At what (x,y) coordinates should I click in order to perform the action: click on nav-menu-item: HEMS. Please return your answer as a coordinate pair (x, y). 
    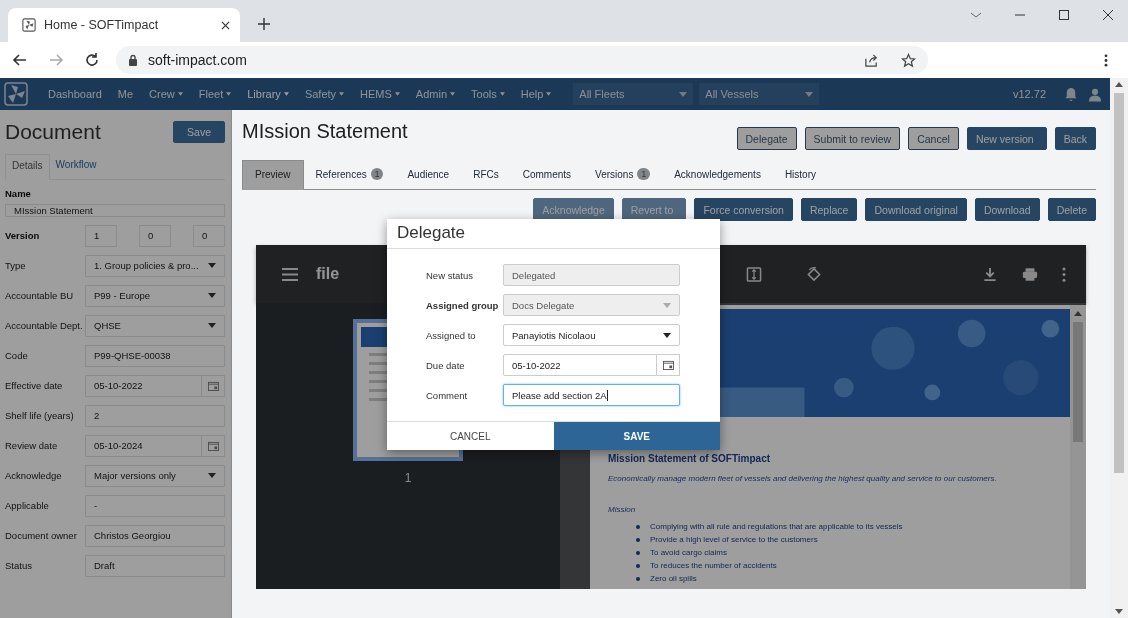
    Looking at the image, I should click on (380, 94).